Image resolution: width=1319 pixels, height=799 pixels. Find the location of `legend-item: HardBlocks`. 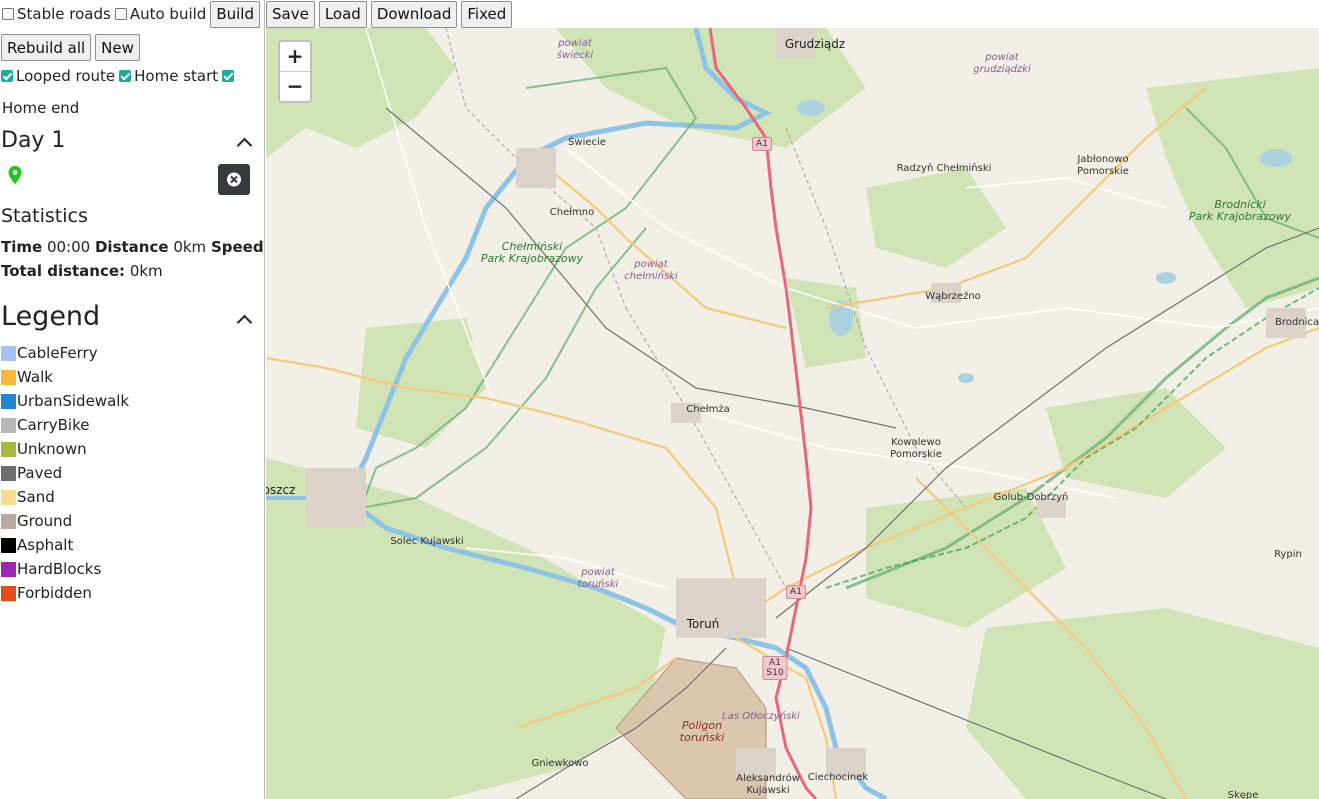

legend-item: HardBlocks is located at coordinates (51, 569).